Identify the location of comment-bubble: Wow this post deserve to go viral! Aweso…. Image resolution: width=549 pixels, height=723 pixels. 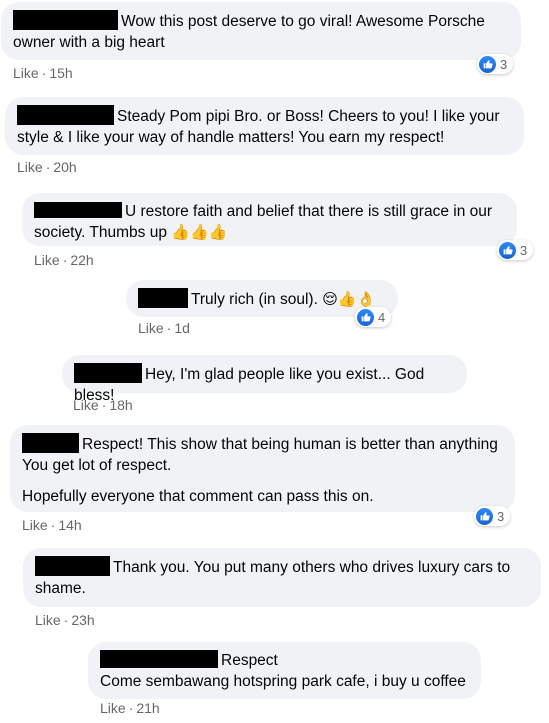
(261, 31).